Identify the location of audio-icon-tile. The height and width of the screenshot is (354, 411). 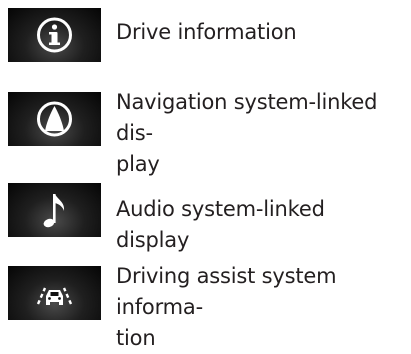
(54, 210).